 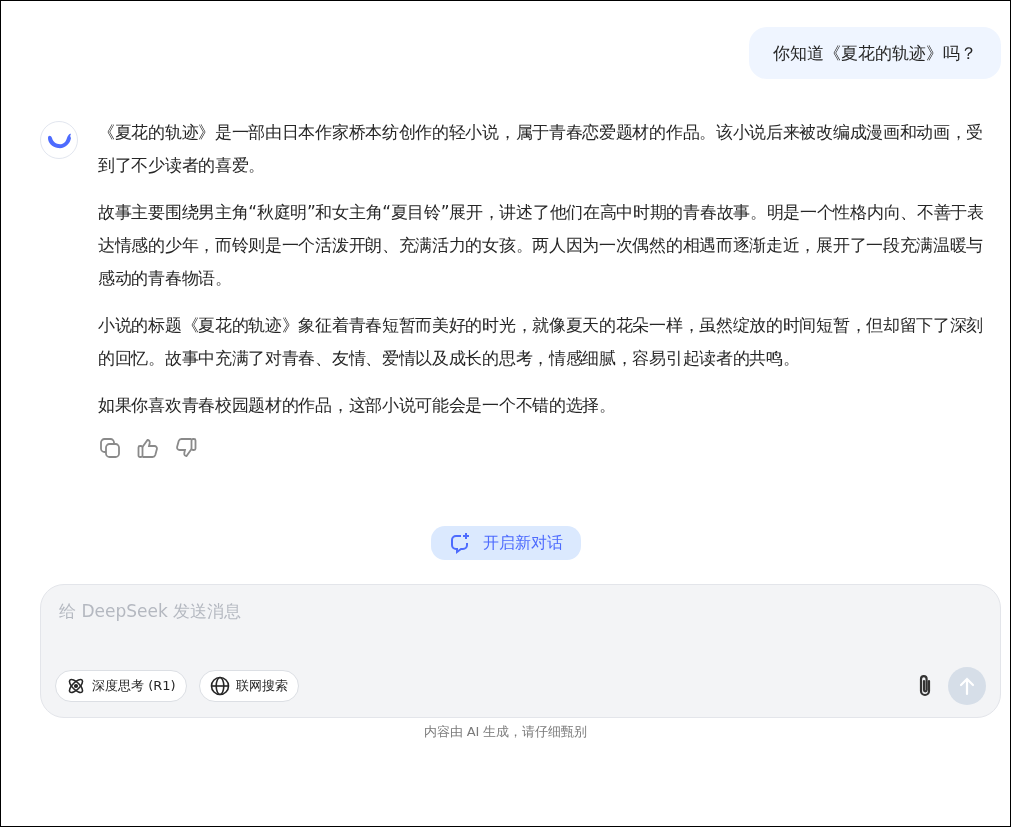 I want to click on answer-paragraph: 如果你喜欢青春校园题材的作品，这部小说可能会是一个不错的选择。, so click(x=357, y=405).